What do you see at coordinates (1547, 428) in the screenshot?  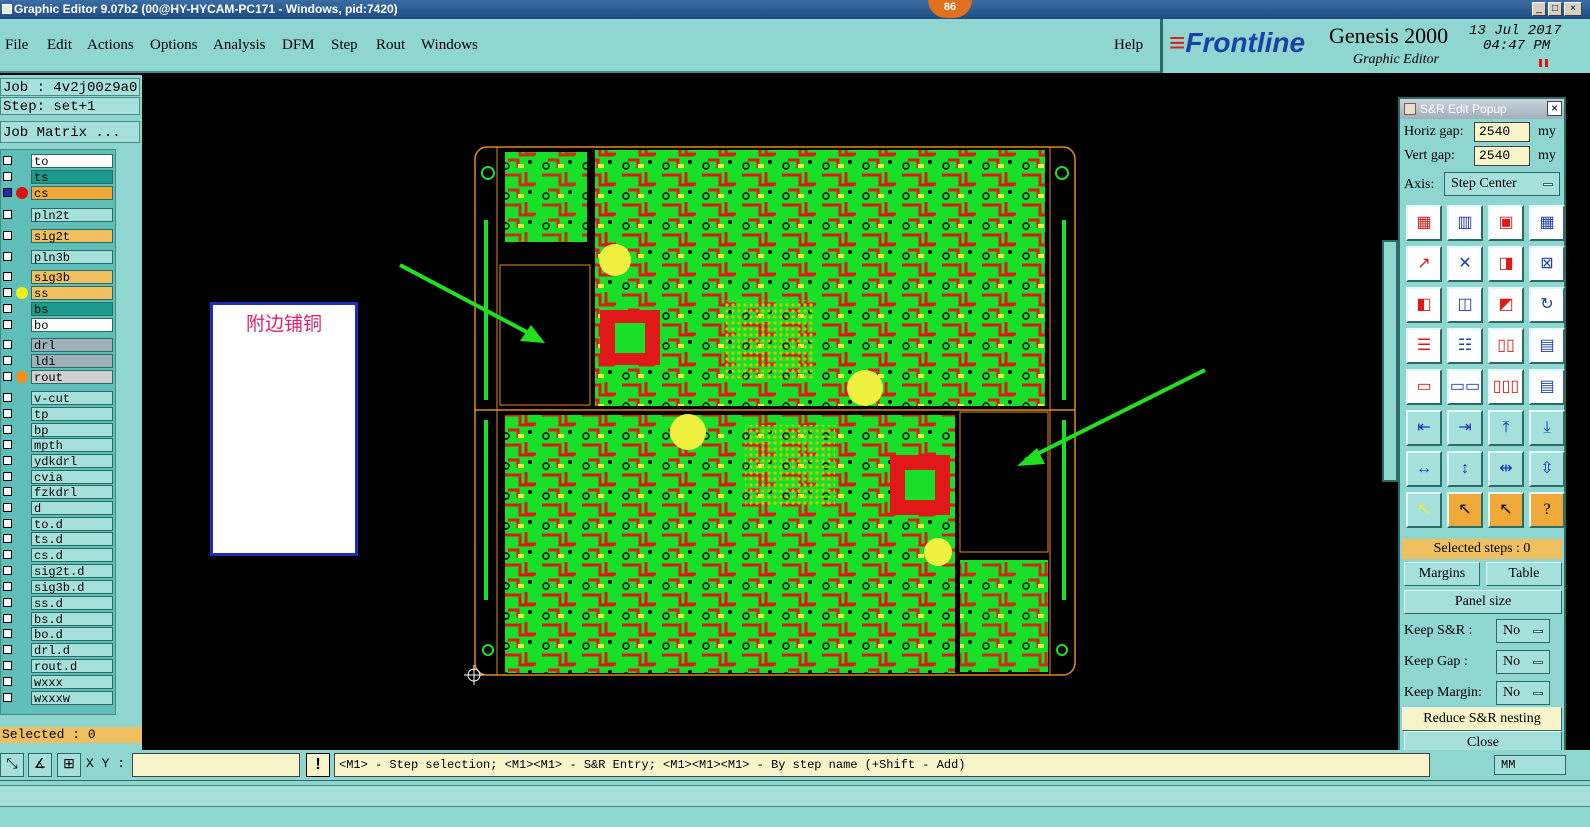 I see `align-bottom-icon: ⤓` at bounding box center [1547, 428].